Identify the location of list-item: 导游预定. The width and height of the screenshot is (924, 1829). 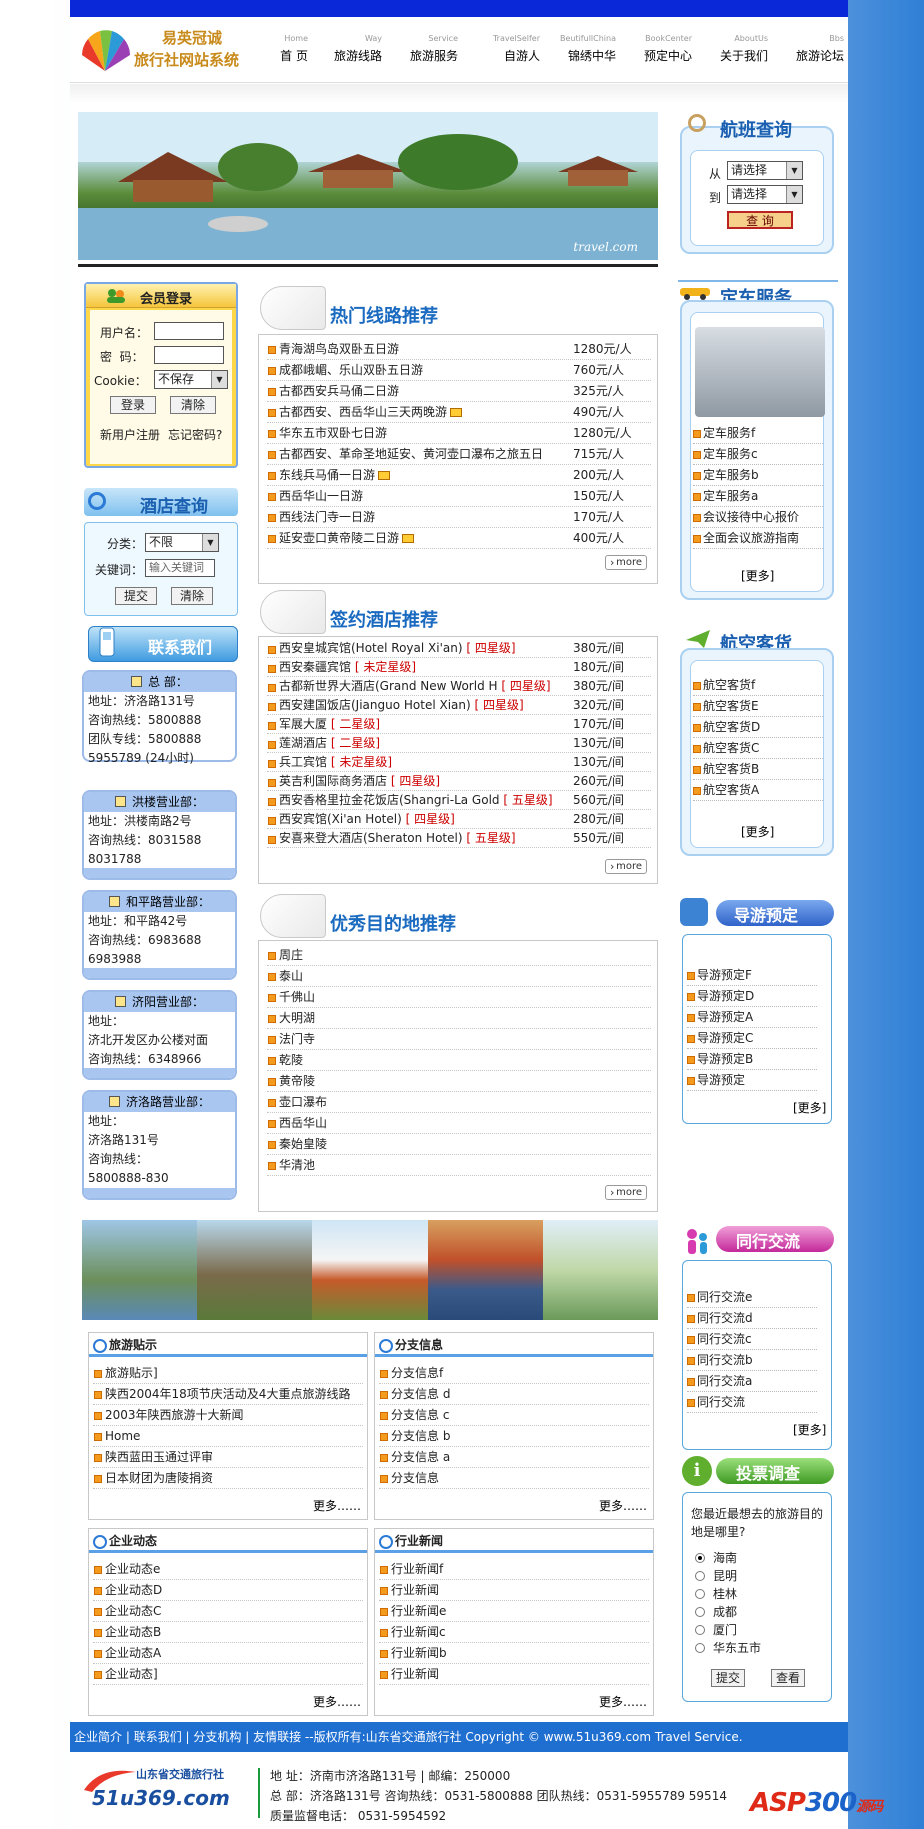
(752, 1080).